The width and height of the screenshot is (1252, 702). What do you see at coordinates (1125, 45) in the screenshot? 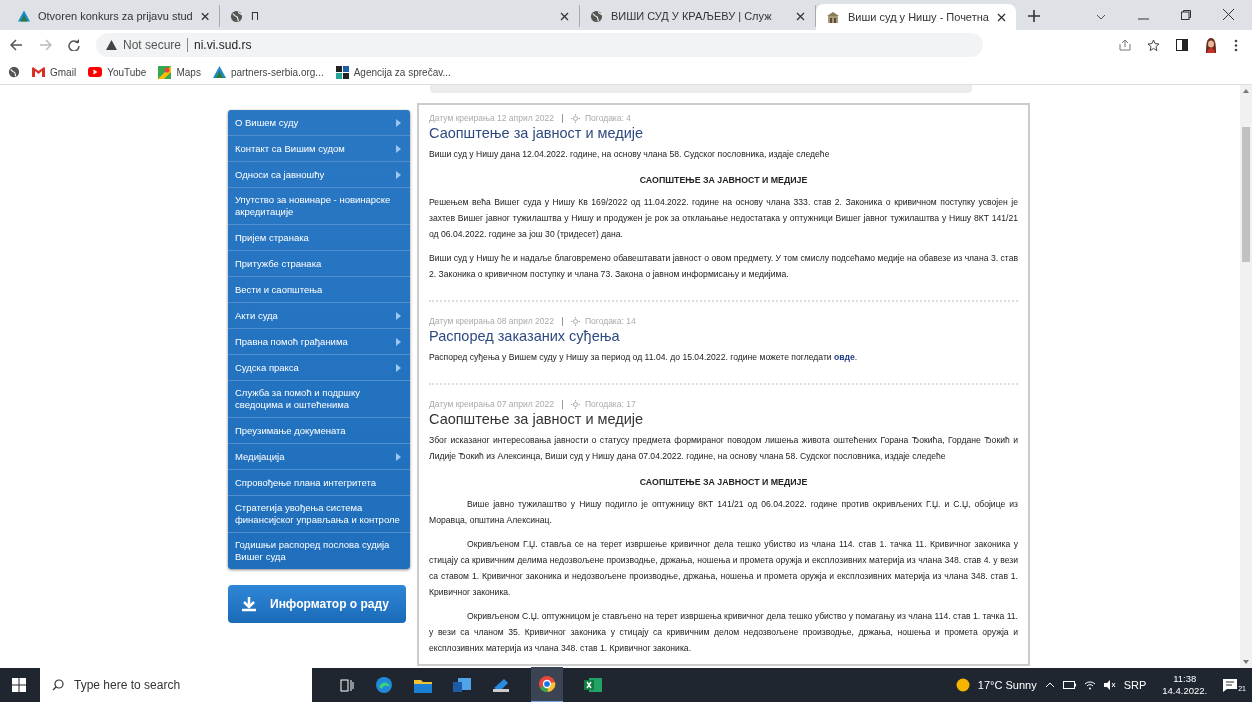
I see `share-icon` at bounding box center [1125, 45].